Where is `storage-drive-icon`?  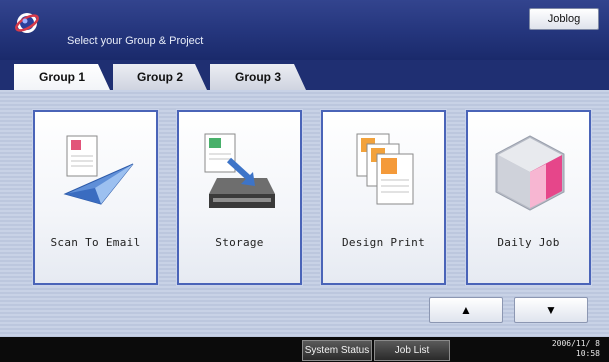 storage-drive-icon is located at coordinates (239, 170).